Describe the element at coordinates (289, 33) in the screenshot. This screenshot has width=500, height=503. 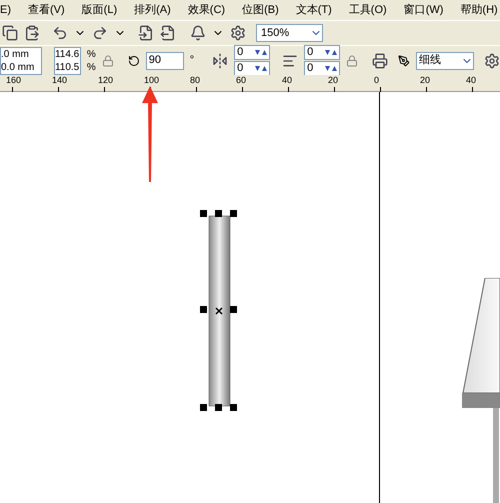
I see `zoom-select: 150%` at that location.